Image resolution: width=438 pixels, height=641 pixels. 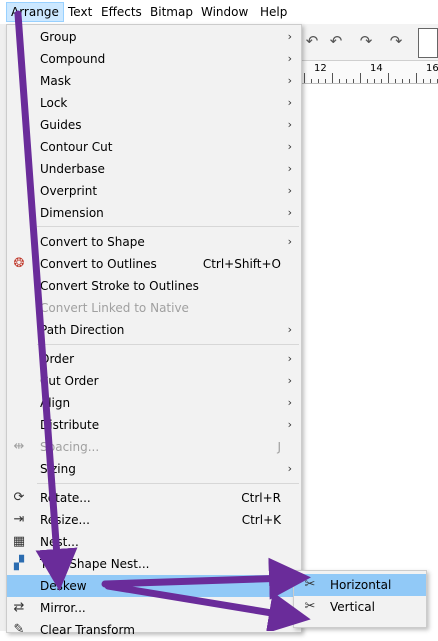 I want to click on horizontal-ruler: 12 14 16, so click(x=369, y=72).